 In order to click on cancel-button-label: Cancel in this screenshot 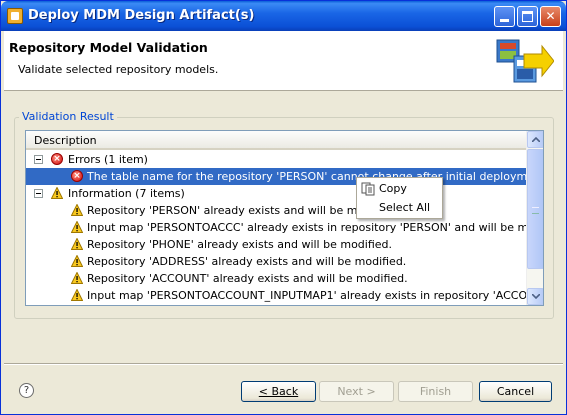, I will do `click(515, 391)`.